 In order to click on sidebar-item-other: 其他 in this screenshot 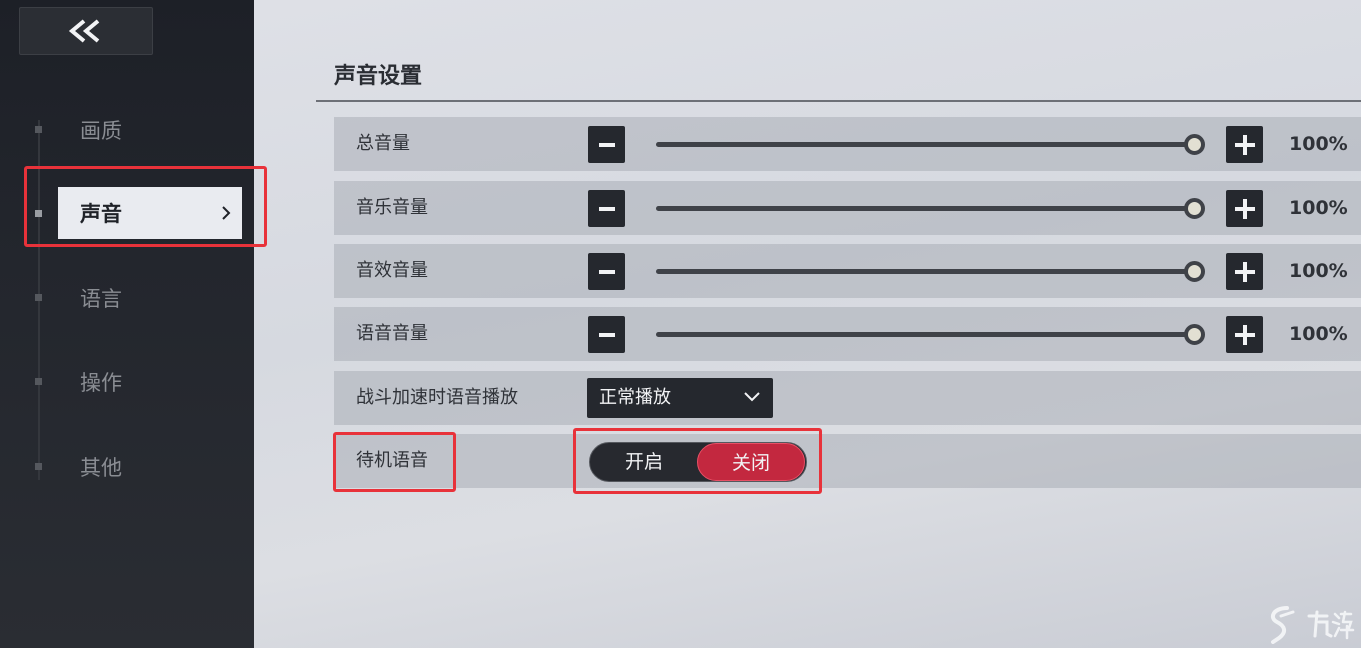, I will do `click(150, 467)`.